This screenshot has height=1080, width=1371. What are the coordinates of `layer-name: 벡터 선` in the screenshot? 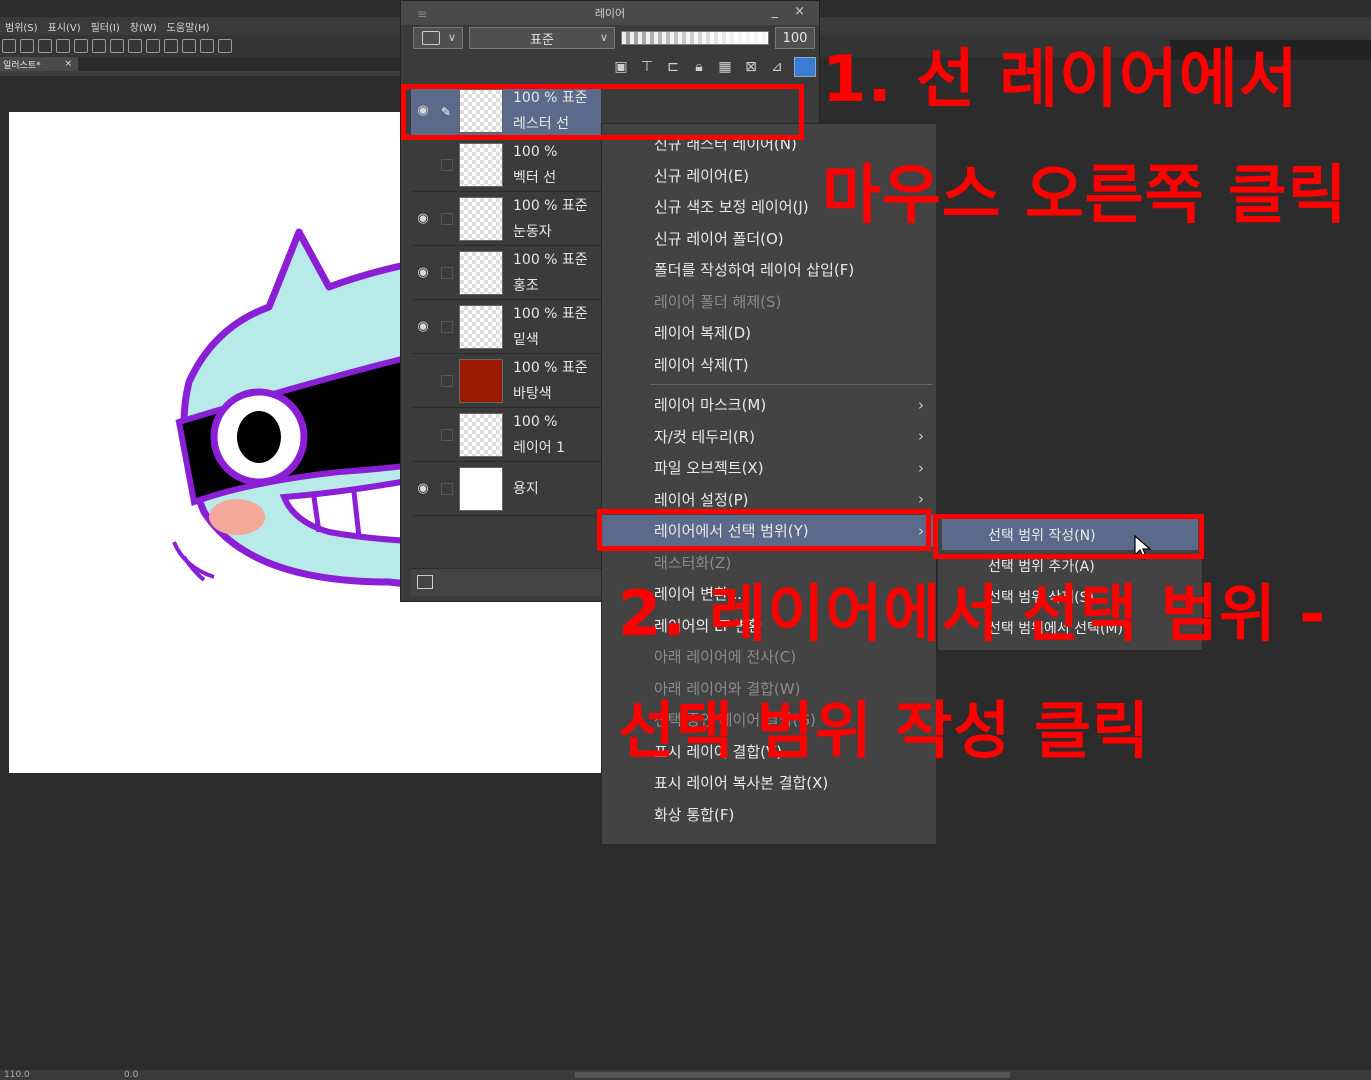 It's located at (535, 177).